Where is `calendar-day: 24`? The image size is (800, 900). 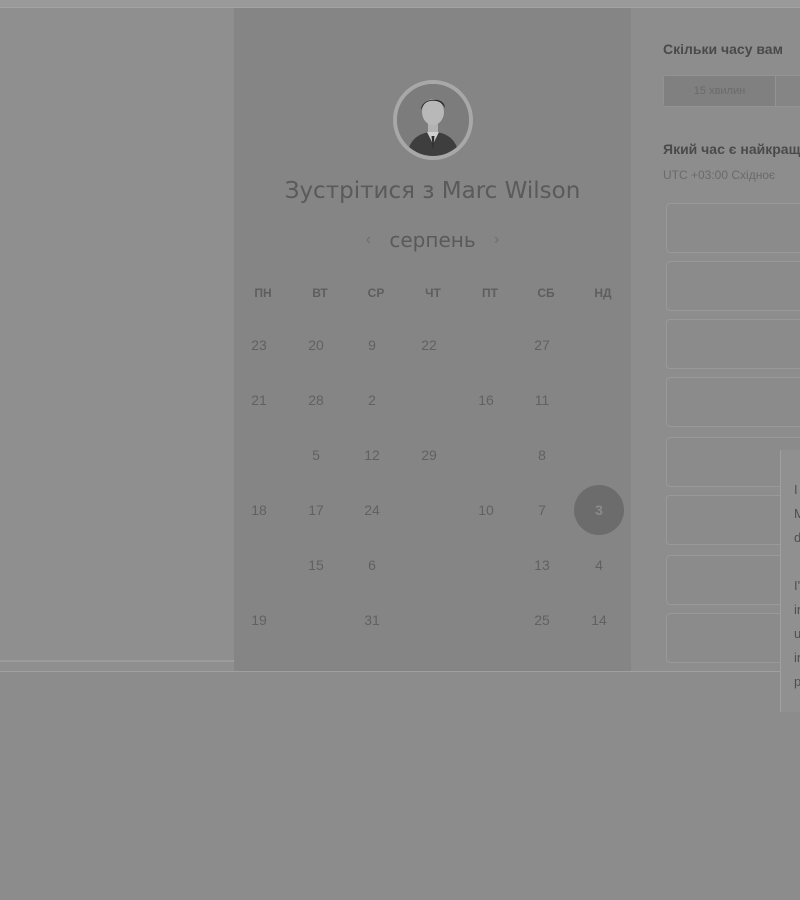
calendar-day: 24 is located at coordinates (372, 510).